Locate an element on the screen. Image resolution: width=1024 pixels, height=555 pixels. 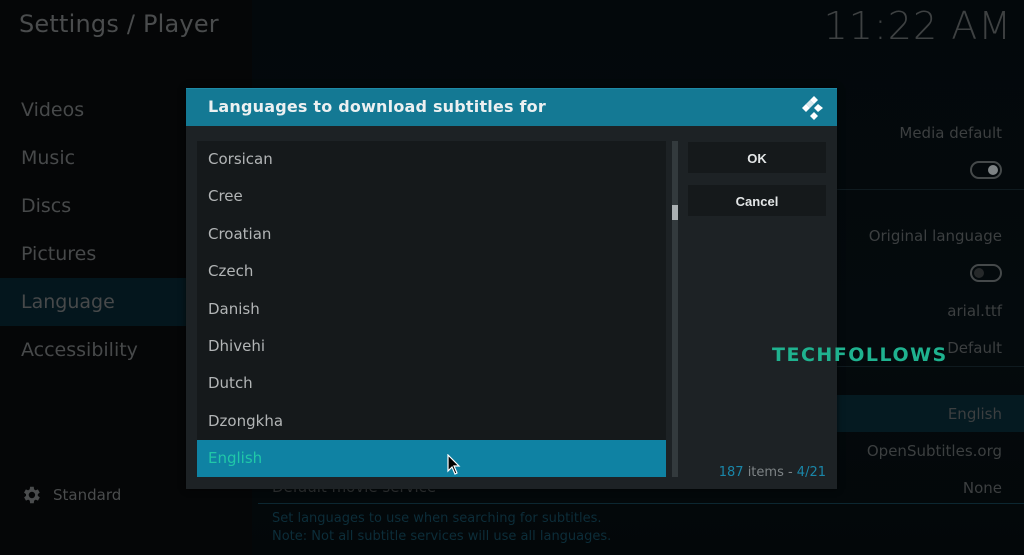
help-divider is located at coordinates (641, 503).